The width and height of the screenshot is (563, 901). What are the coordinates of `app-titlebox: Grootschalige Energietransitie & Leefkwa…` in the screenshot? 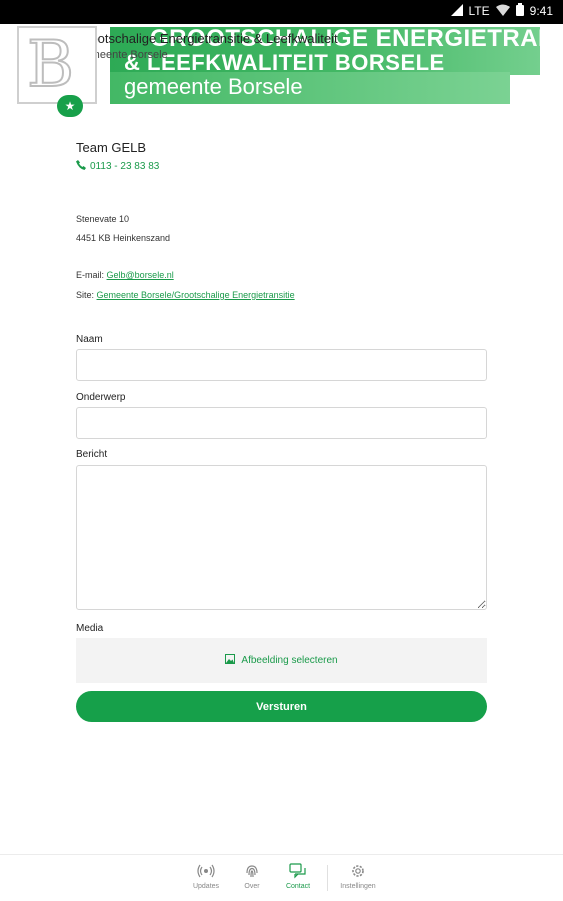 It's located at (207, 46).